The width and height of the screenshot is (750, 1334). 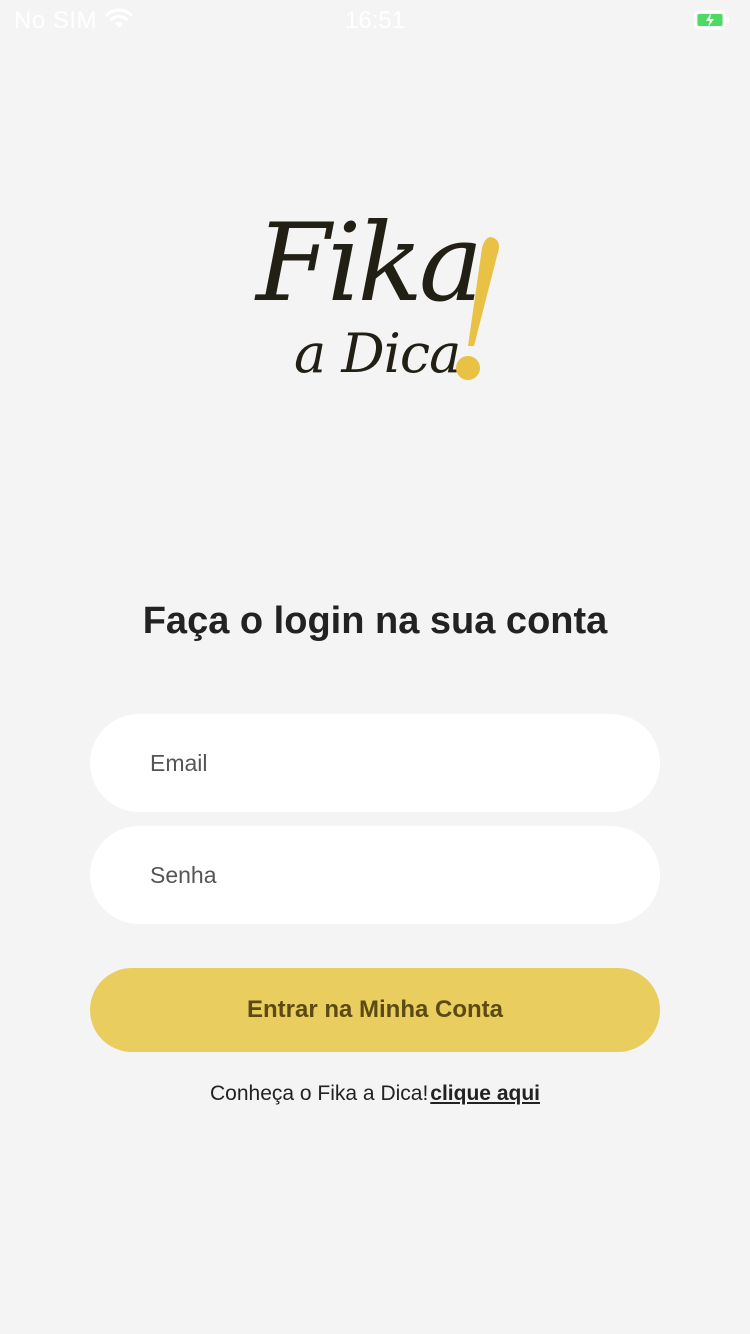 I want to click on login-heading: Faça o login na sua conta, so click(x=375, y=621).